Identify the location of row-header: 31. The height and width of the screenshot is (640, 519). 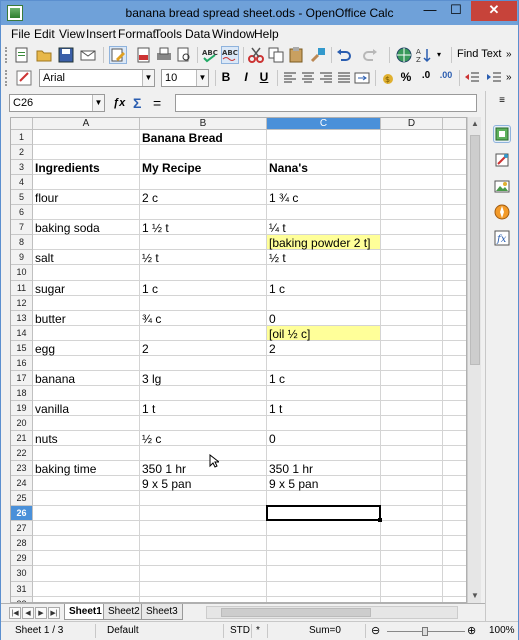
(22, 589).